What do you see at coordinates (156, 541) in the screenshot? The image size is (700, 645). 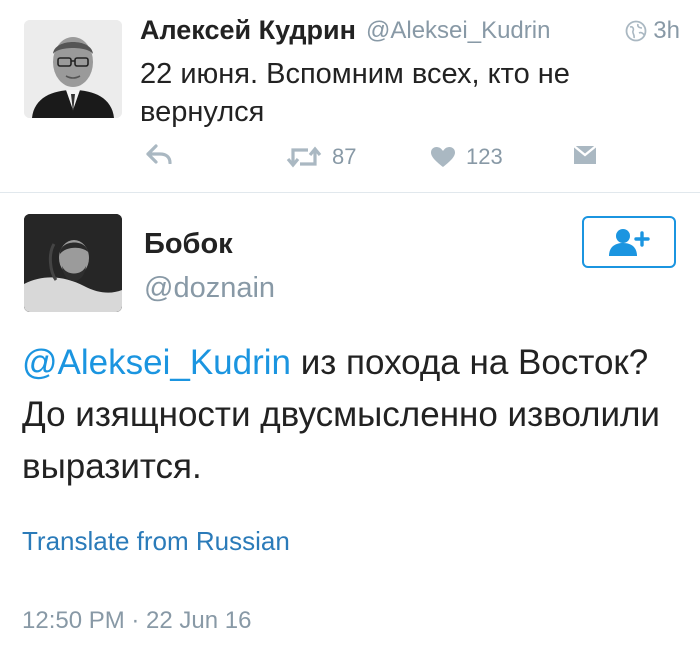 I see `translate-link: Translate from Russian` at bounding box center [156, 541].